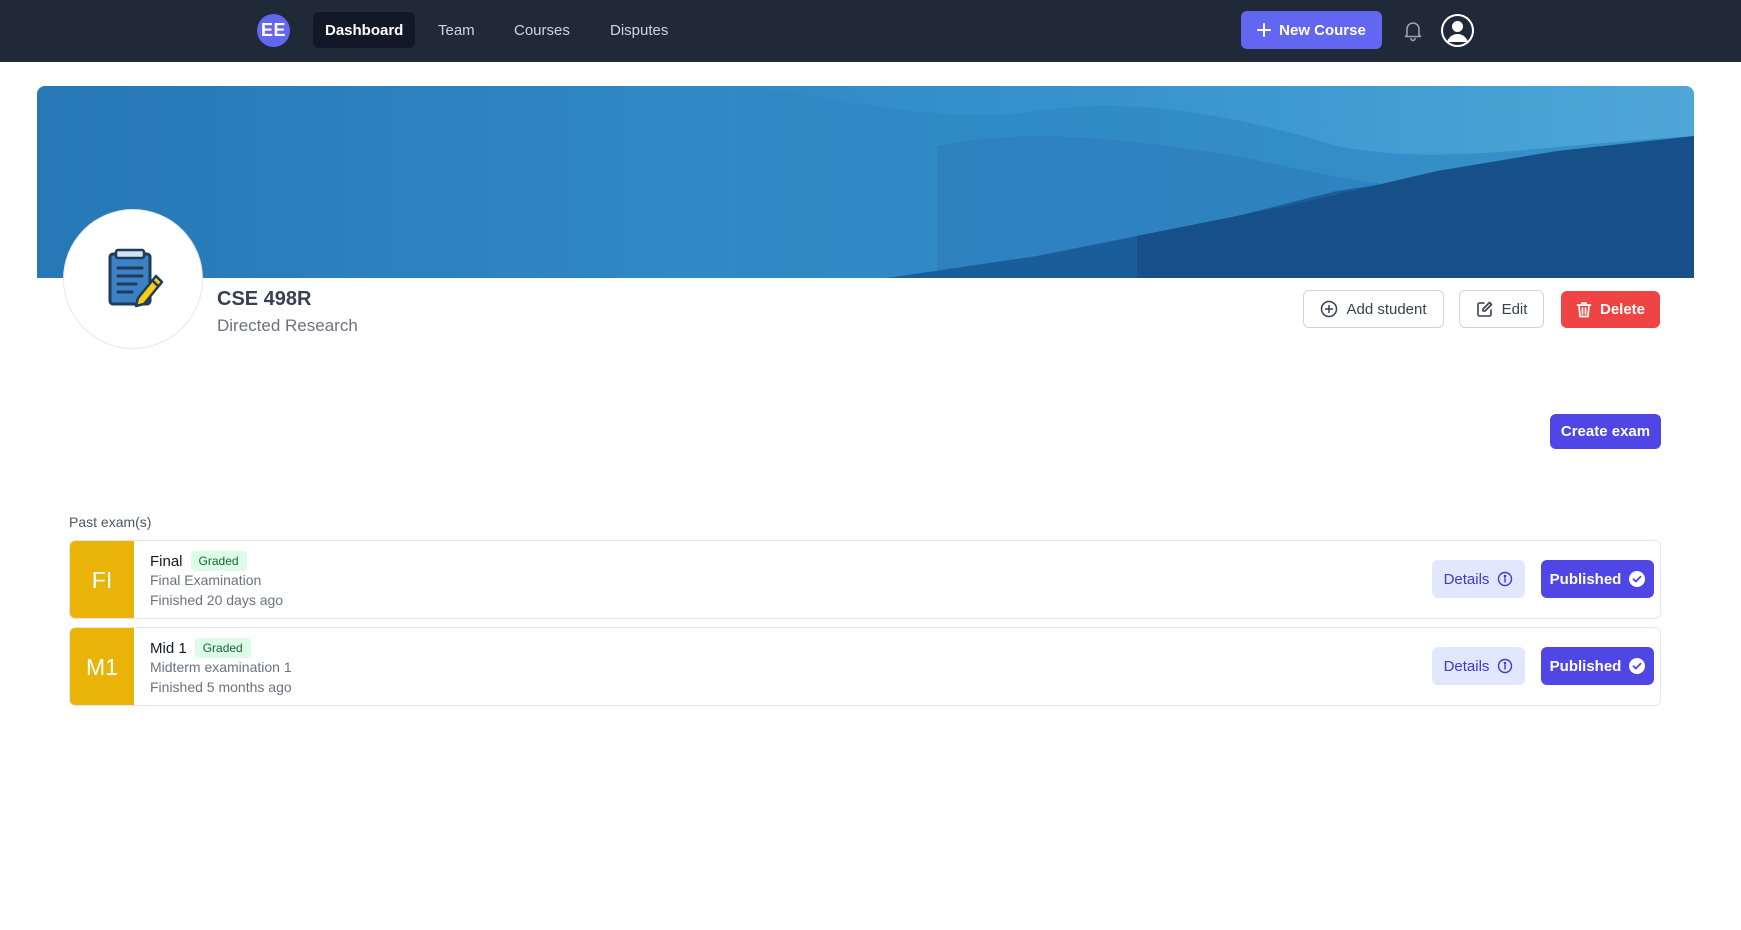 The image size is (1741, 930). What do you see at coordinates (206, 580) in the screenshot?
I see `exam-description: Final Examination` at bounding box center [206, 580].